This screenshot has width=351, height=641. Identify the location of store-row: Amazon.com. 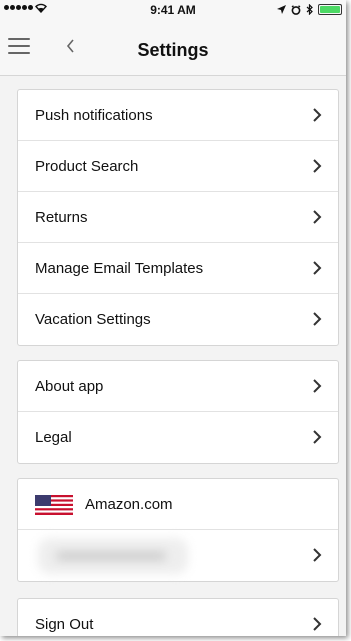
(178, 504).